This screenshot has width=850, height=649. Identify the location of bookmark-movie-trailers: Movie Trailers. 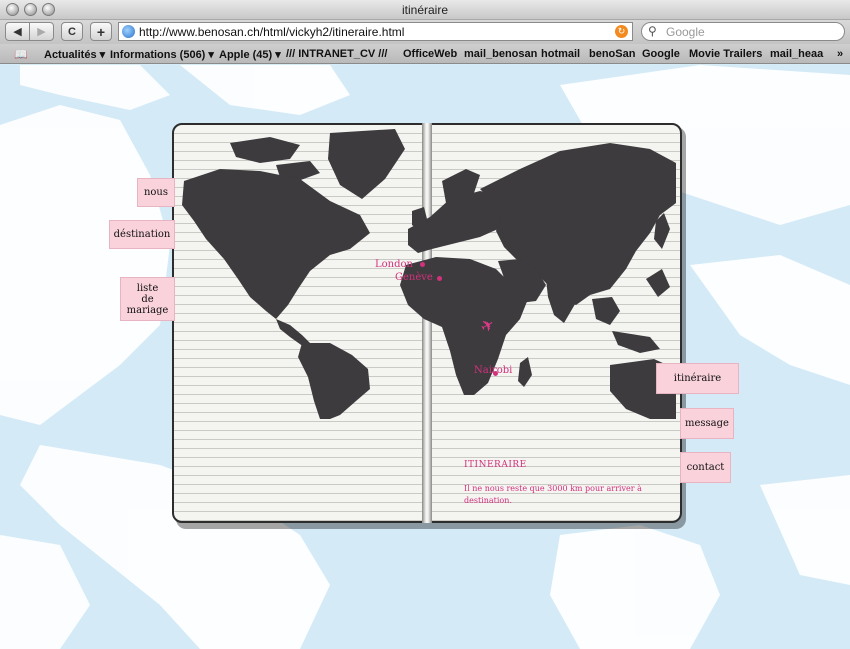
(725, 54).